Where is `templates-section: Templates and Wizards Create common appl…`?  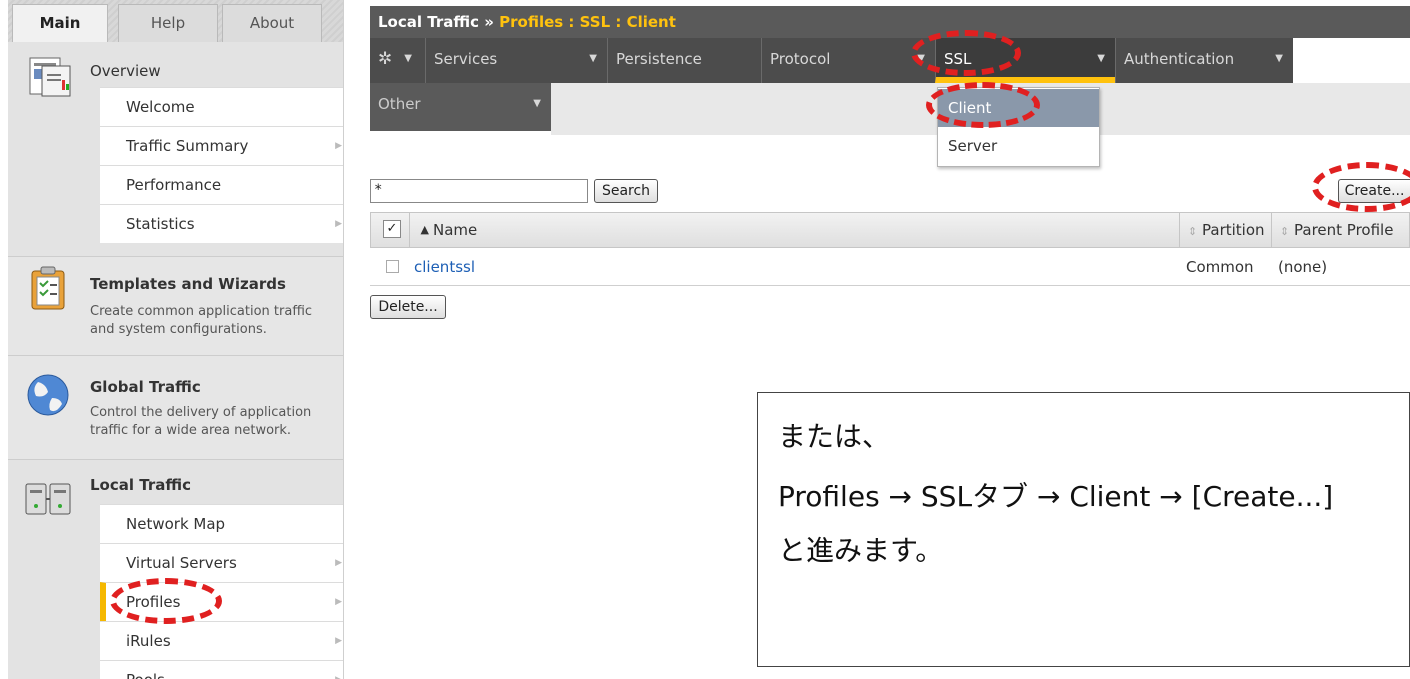 templates-section: Templates and Wizards Create common appl… is located at coordinates (175, 306).